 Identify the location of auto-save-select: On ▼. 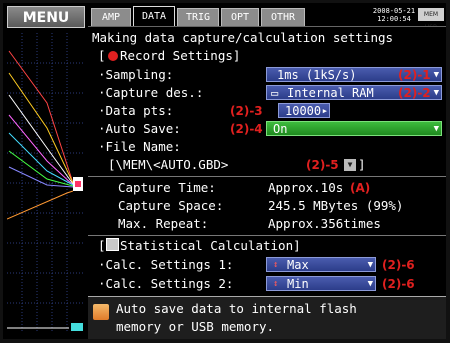
(354, 128).